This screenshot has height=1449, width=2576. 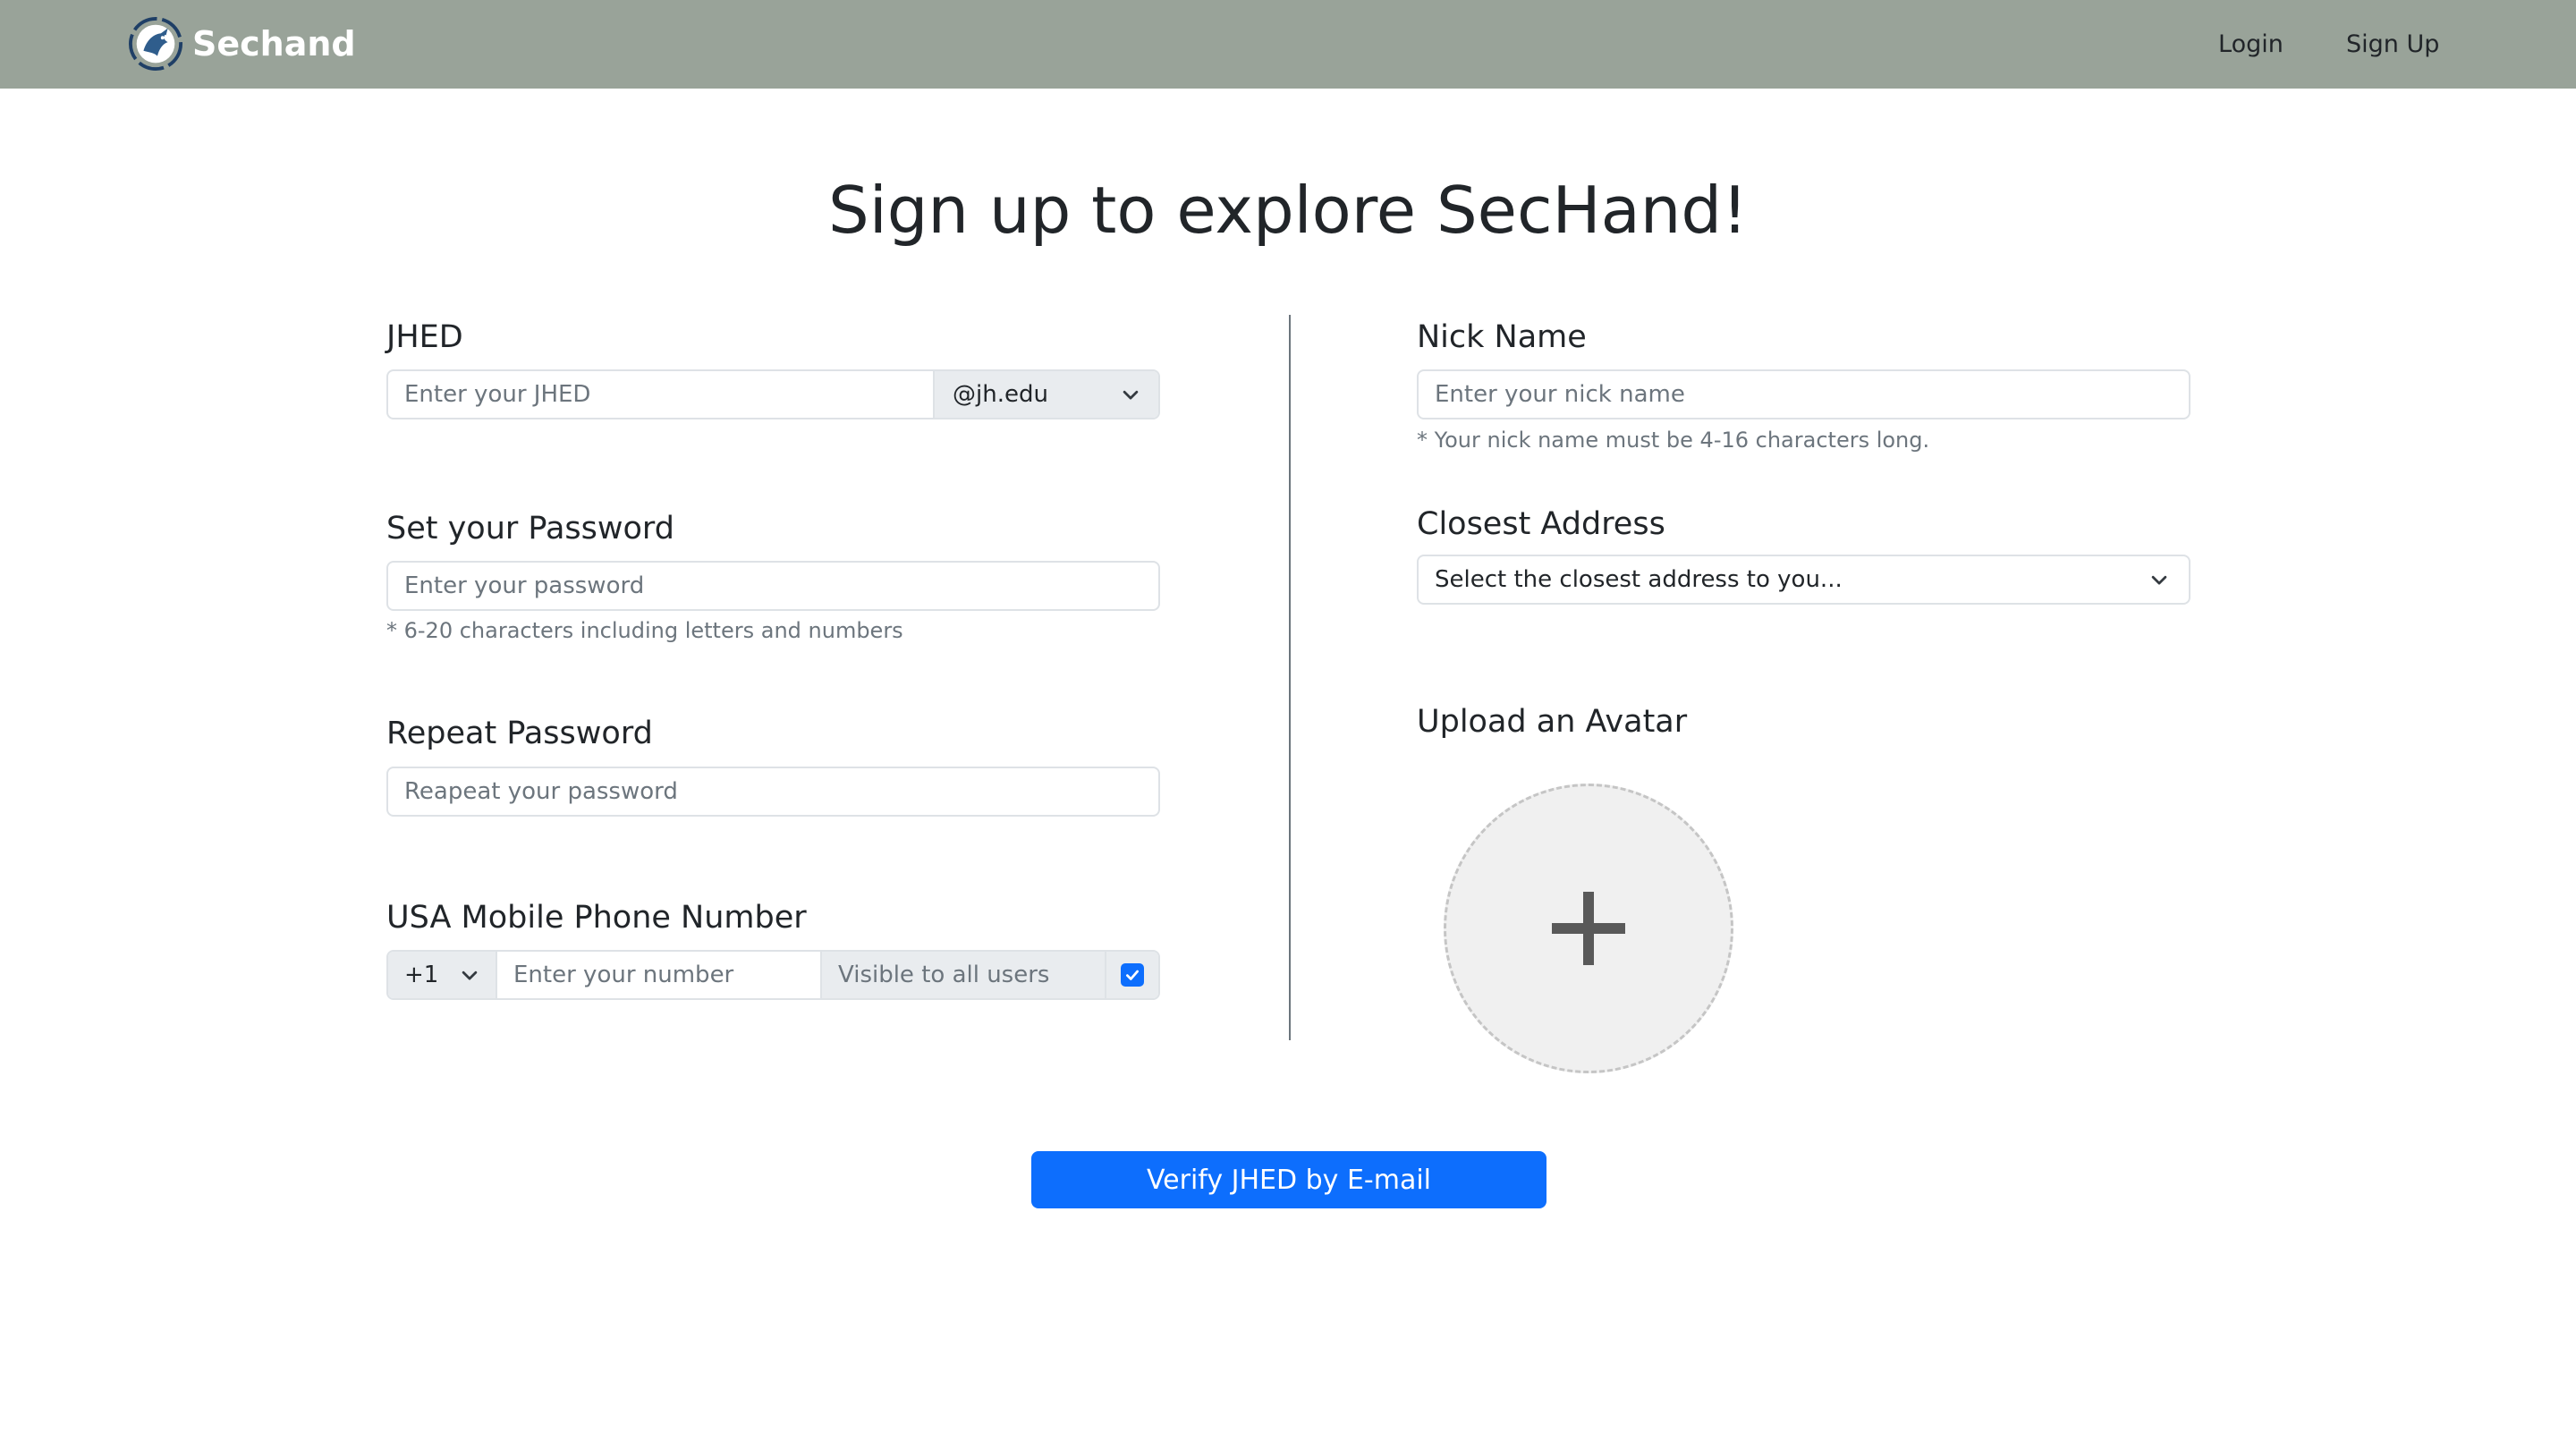 What do you see at coordinates (519, 733) in the screenshot?
I see `repeat-password-label: Repeat Password` at bounding box center [519, 733].